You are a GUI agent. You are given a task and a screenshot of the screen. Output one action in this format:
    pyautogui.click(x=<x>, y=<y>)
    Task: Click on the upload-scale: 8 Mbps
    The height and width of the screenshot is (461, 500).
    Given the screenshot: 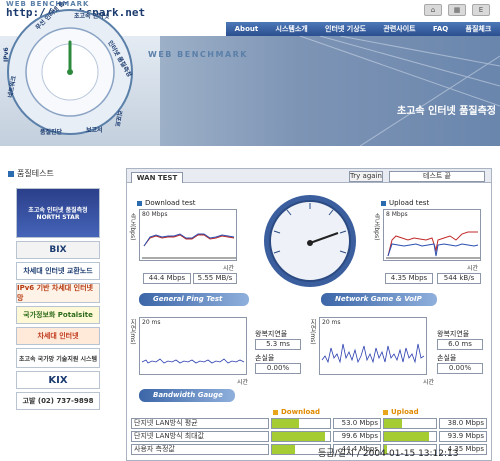 What is the action you would take?
    pyautogui.click(x=397, y=214)
    